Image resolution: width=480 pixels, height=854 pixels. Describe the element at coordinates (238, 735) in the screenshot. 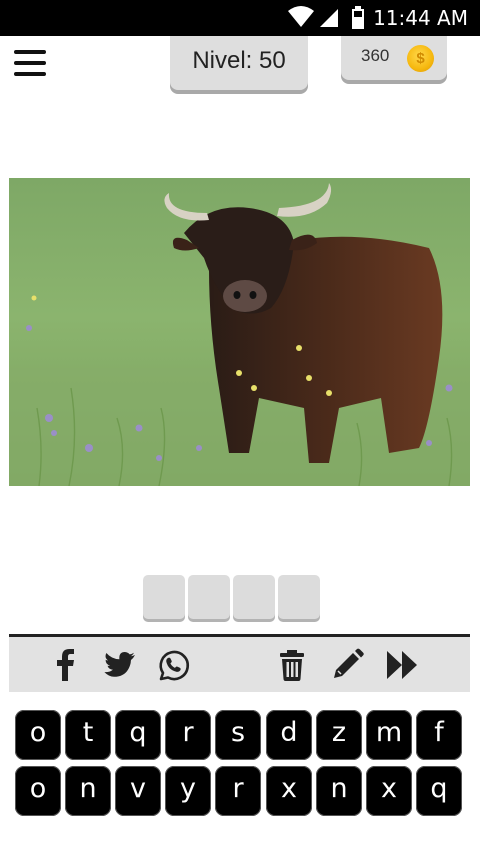

I see `letter-key: s` at that location.